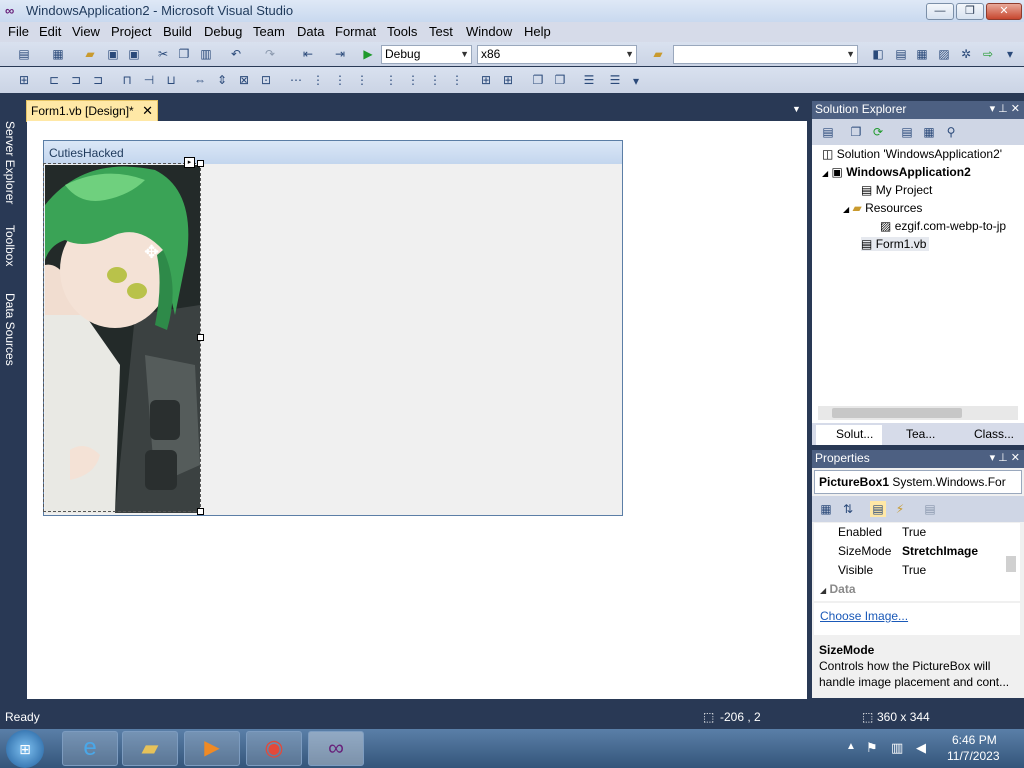 This screenshot has width=1024, height=768. Describe the element at coordinates (924, 532) in the screenshot. I see `property-row-enabled: Enabled True` at that location.